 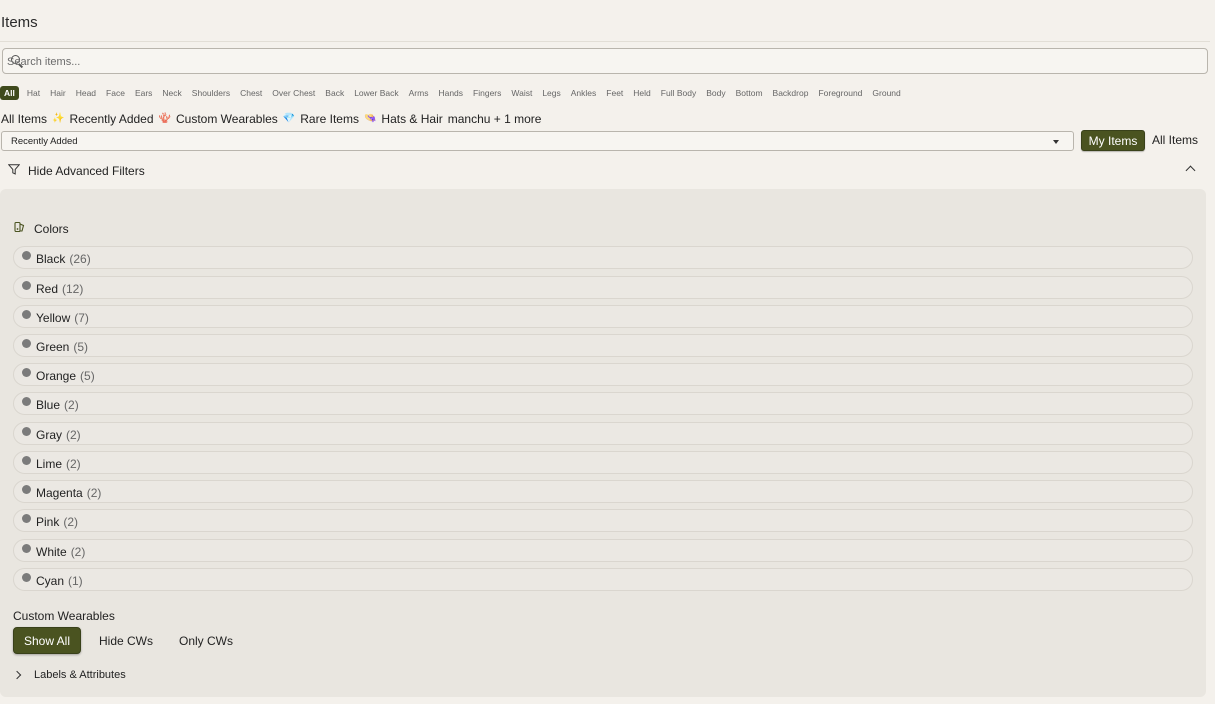 What do you see at coordinates (450, 93) in the screenshot?
I see `category-tab-hands: Hands` at bounding box center [450, 93].